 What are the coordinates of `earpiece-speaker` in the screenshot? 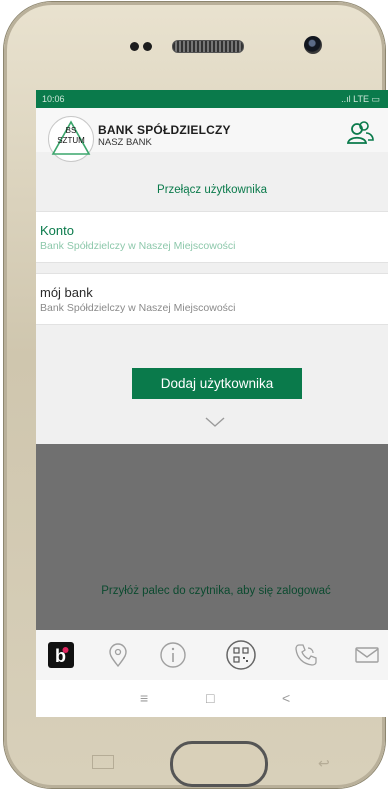 It's located at (208, 46).